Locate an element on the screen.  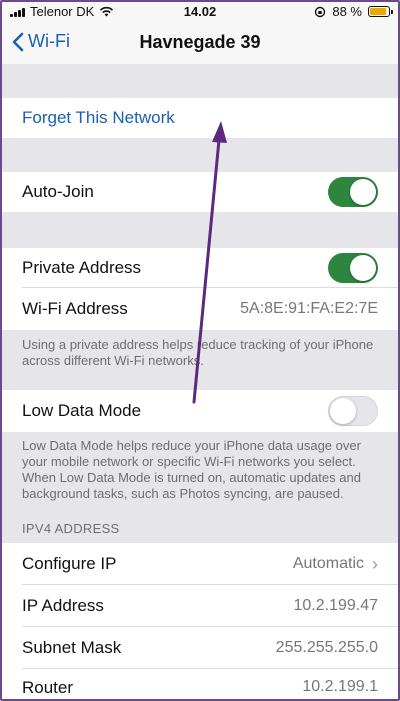
auto-join-toggle is located at coordinates (353, 192).